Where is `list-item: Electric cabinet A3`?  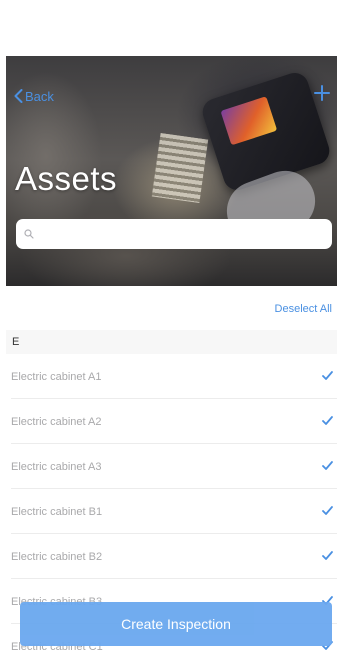
list-item: Electric cabinet A3 is located at coordinates (171, 466).